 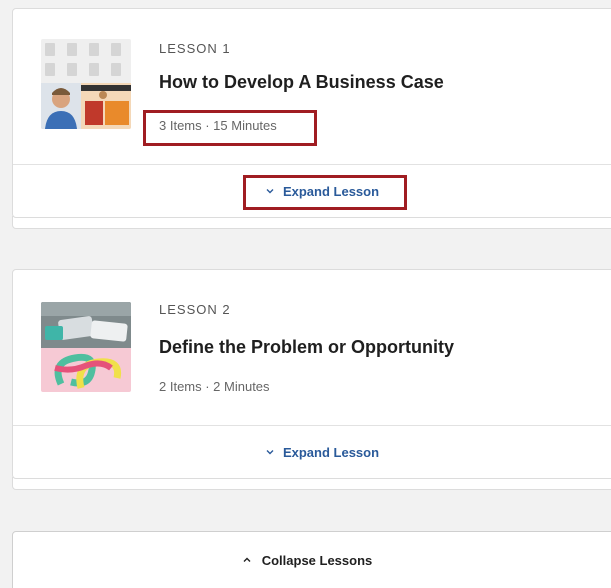 What do you see at coordinates (301, 82) in the screenshot?
I see `lesson-title: How to Develop A Business Case` at bounding box center [301, 82].